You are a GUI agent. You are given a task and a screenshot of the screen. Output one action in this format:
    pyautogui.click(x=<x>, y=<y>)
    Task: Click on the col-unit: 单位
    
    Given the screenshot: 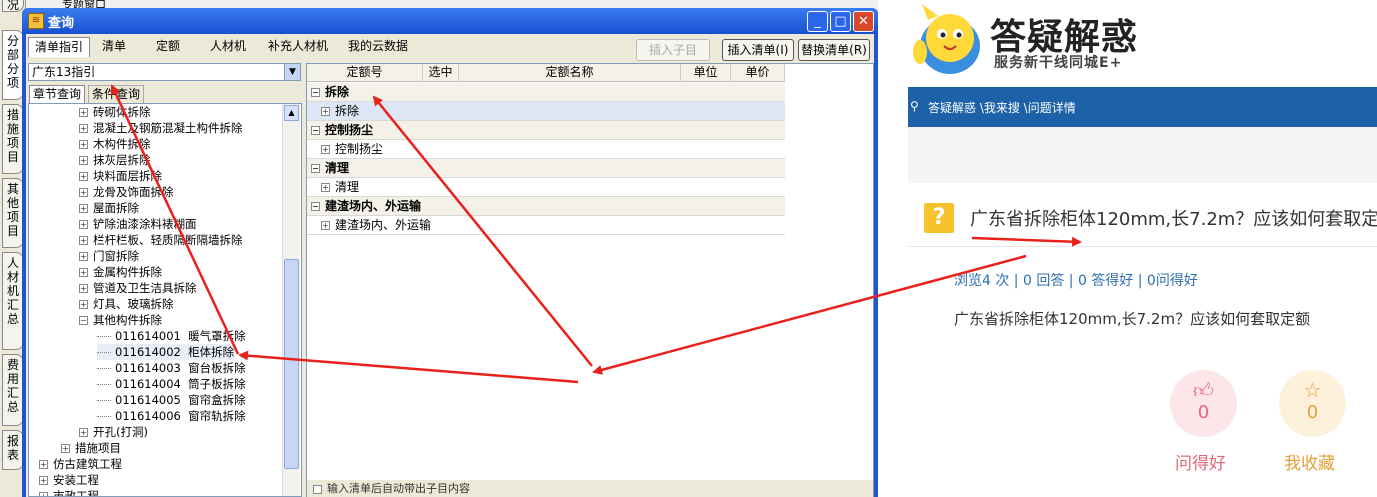 What is the action you would take?
    pyautogui.click(x=706, y=73)
    